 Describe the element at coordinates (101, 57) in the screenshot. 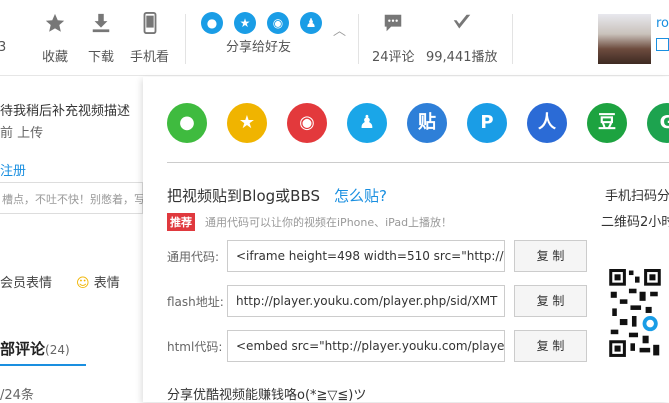

I see `download-label: 下载` at that location.